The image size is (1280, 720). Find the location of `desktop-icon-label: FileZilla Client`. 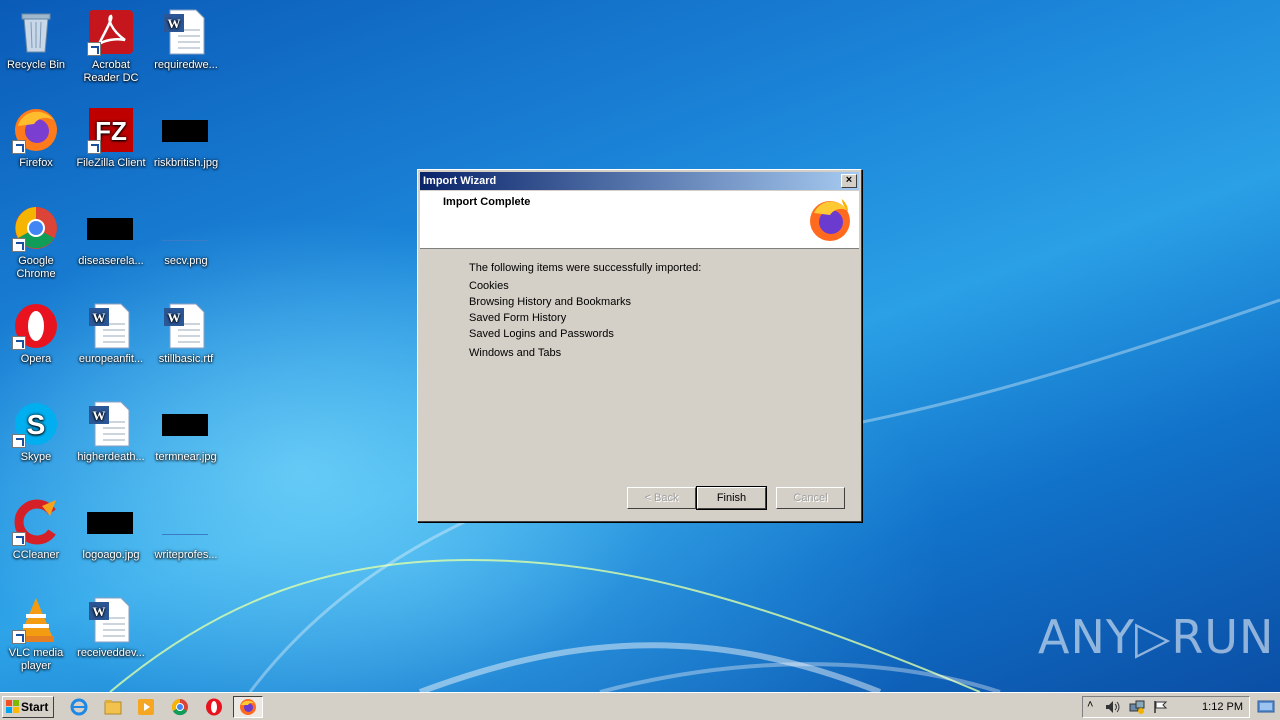

desktop-icon-label: FileZilla Client is located at coordinates (111, 163).